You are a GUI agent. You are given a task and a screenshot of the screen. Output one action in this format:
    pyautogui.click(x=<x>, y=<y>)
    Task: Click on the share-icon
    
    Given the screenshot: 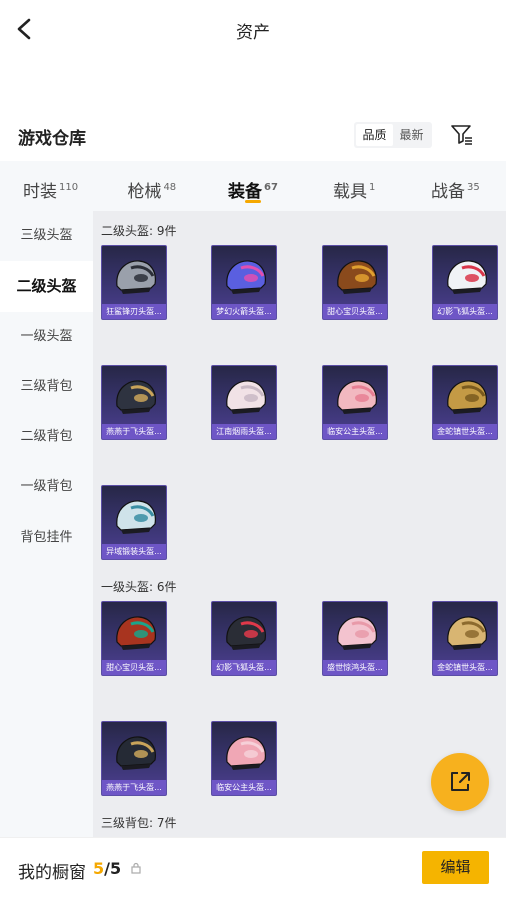 What is the action you would take?
    pyautogui.click(x=460, y=781)
    